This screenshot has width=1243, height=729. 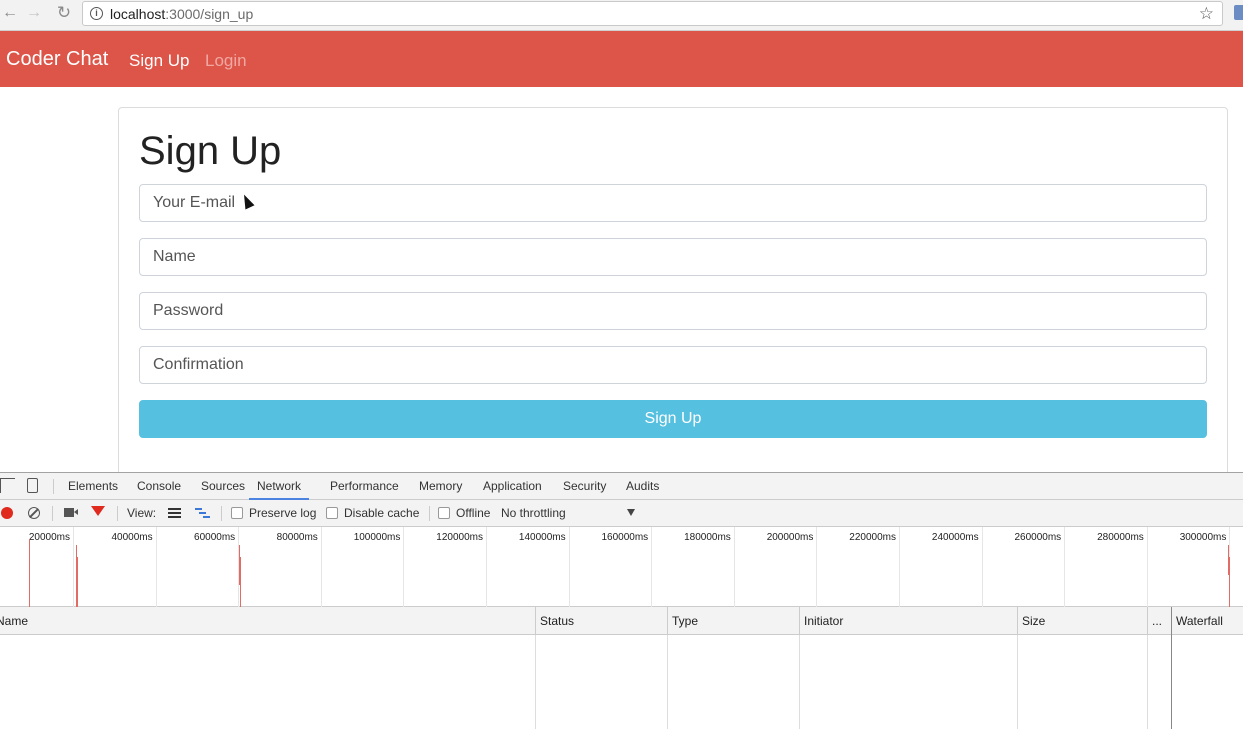 I want to click on app-navbar: Coder Chat Sign Up Login, so click(x=621, y=59).